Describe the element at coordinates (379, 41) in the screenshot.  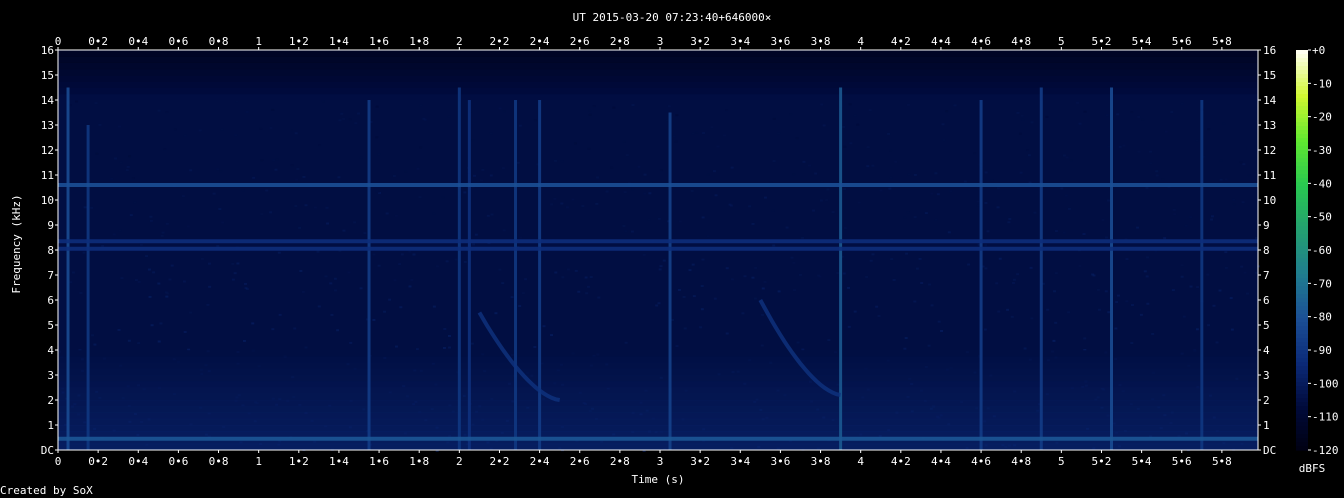
I see `x-tick-label-top: 1•6` at that location.